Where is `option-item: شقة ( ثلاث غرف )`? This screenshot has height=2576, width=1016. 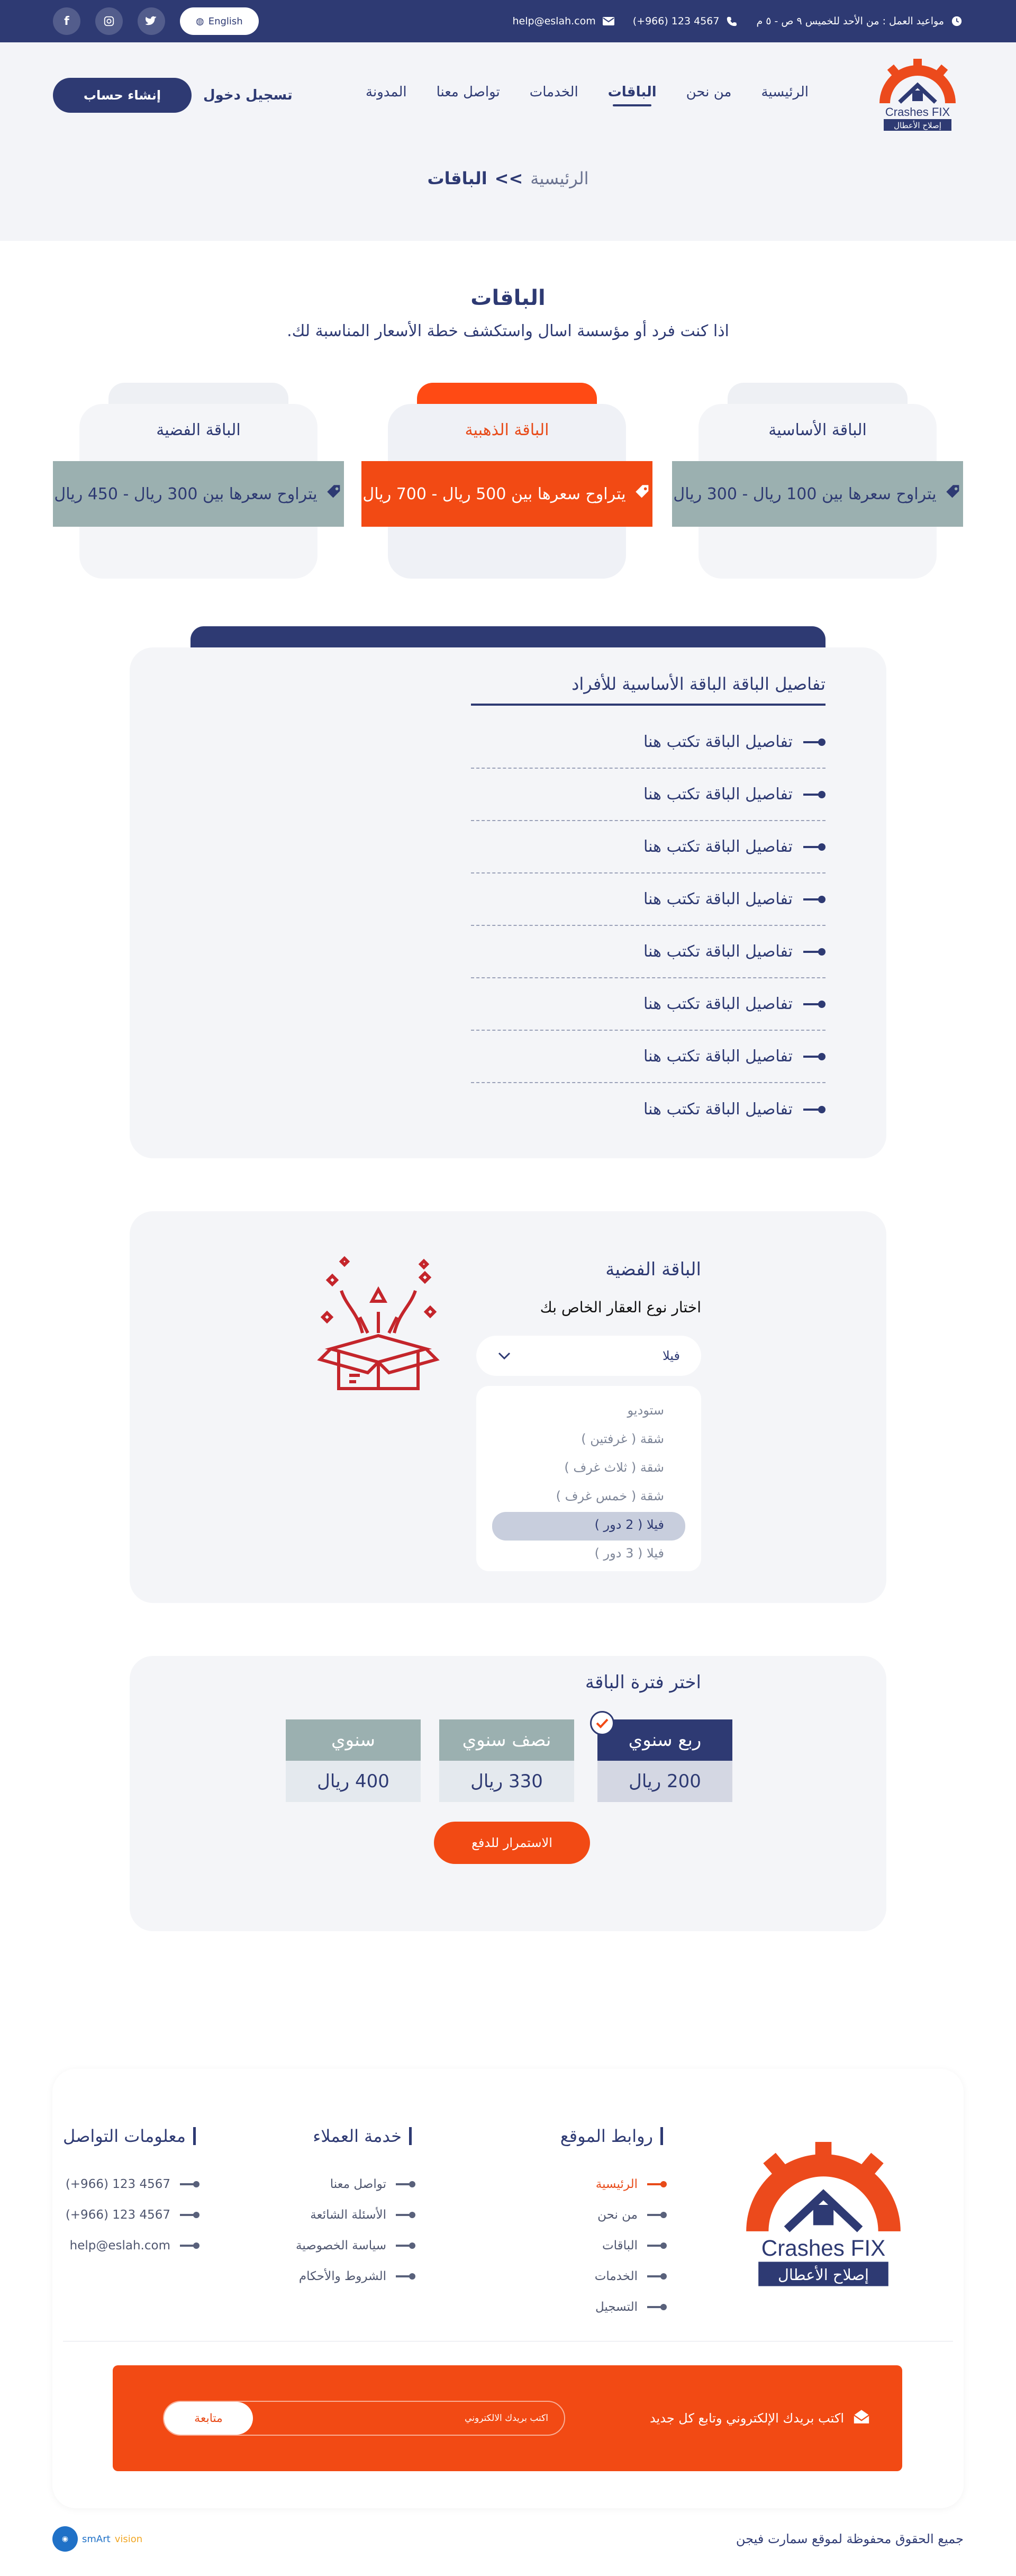 option-item: شقة ( ثلاث غرف ) is located at coordinates (588, 1469).